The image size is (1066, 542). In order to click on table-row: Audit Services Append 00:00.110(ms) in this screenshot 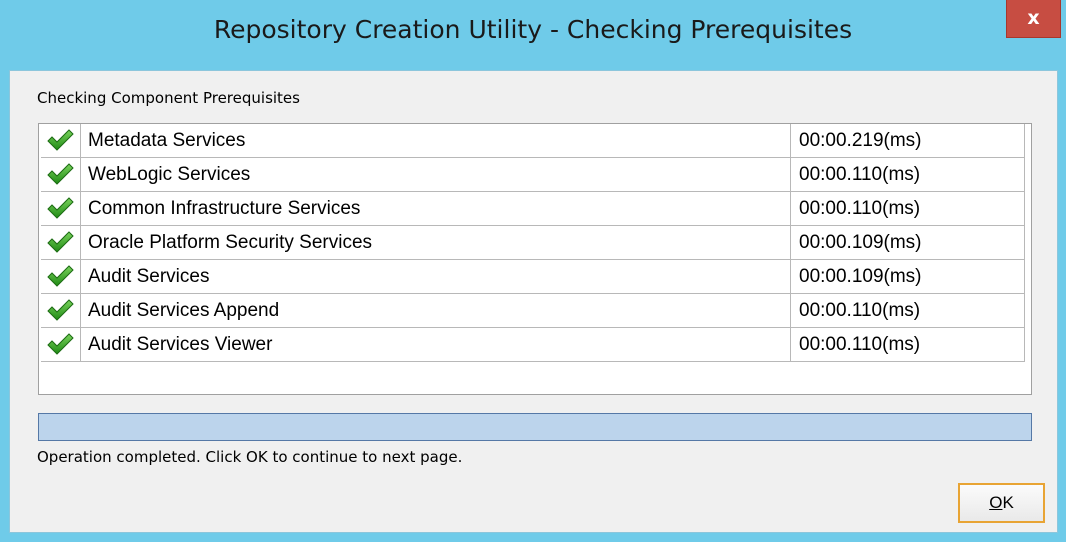, I will do `click(532, 311)`.